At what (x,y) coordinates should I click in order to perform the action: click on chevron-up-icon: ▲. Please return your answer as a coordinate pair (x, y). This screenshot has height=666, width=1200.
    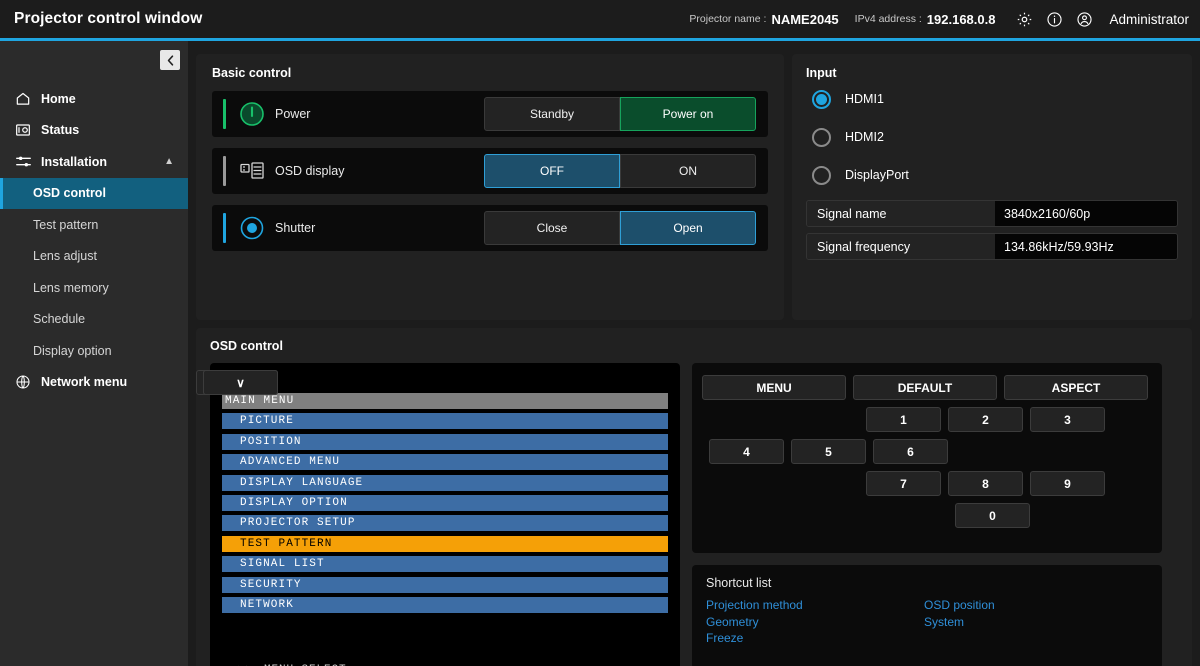
    Looking at the image, I should click on (169, 162).